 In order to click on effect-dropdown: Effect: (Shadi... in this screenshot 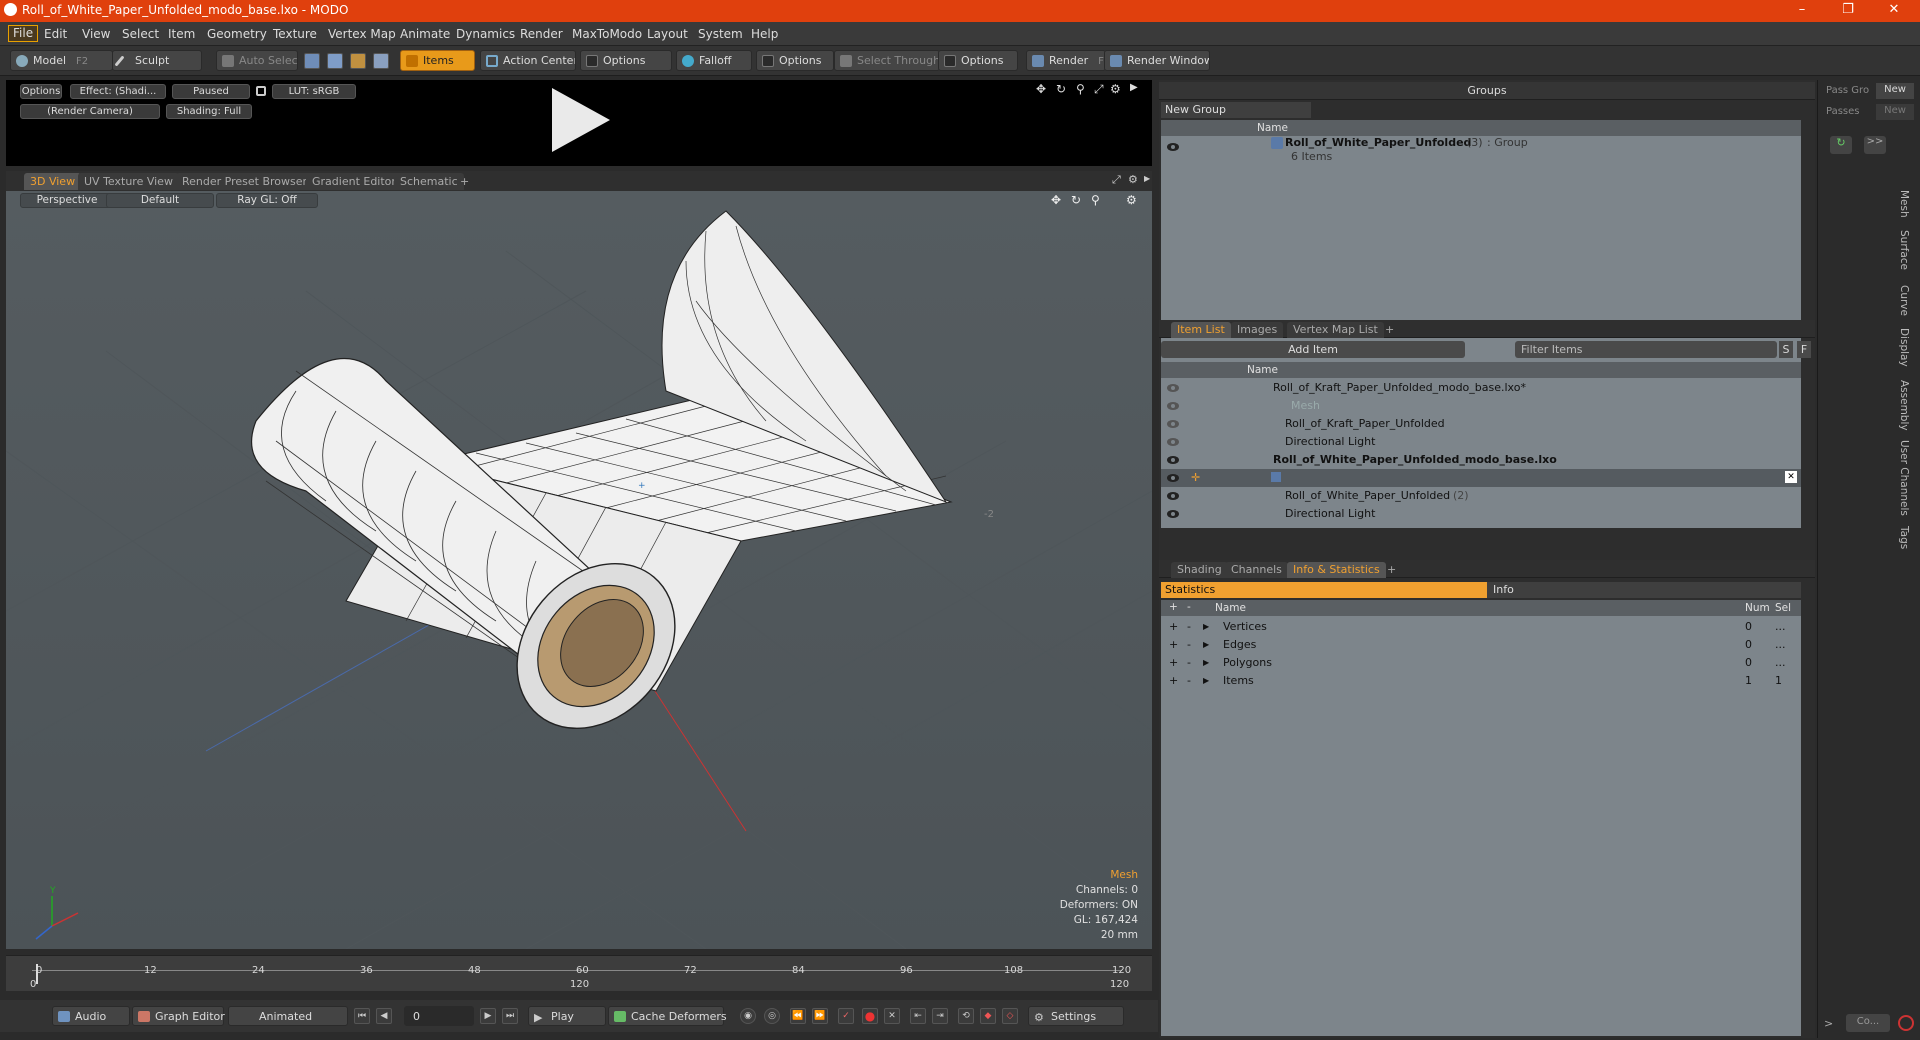, I will do `click(118, 91)`.